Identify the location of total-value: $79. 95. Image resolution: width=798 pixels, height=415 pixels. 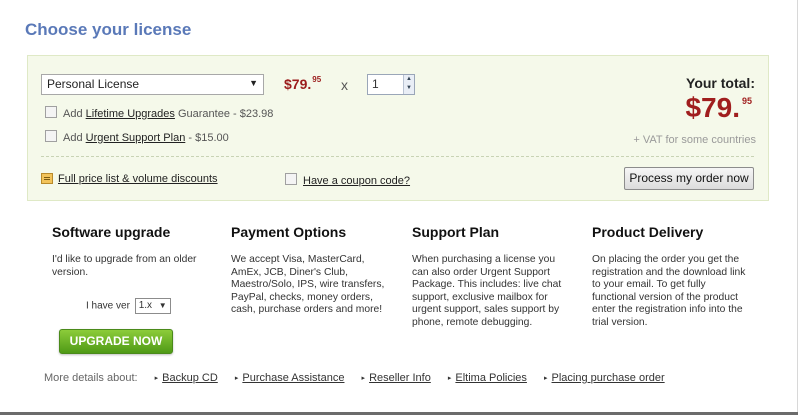
(718, 108).